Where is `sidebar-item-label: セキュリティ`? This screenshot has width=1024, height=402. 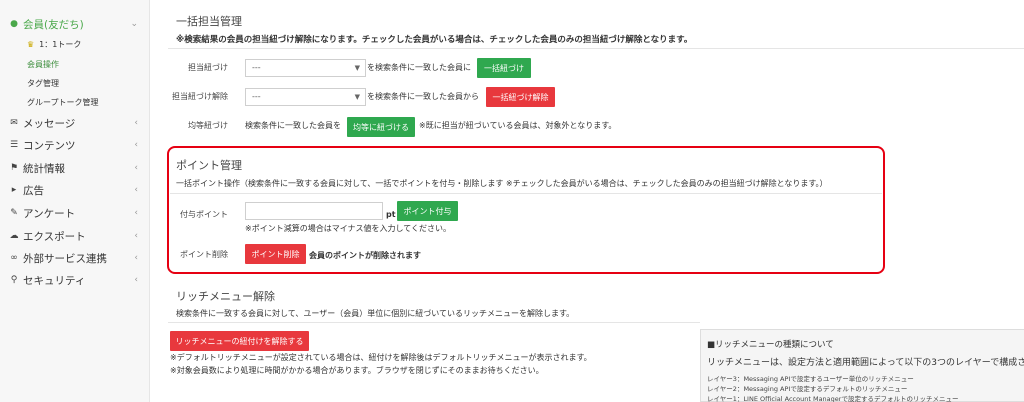 sidebar-item-label: セキュリティ is located at coordinates (54, 280).